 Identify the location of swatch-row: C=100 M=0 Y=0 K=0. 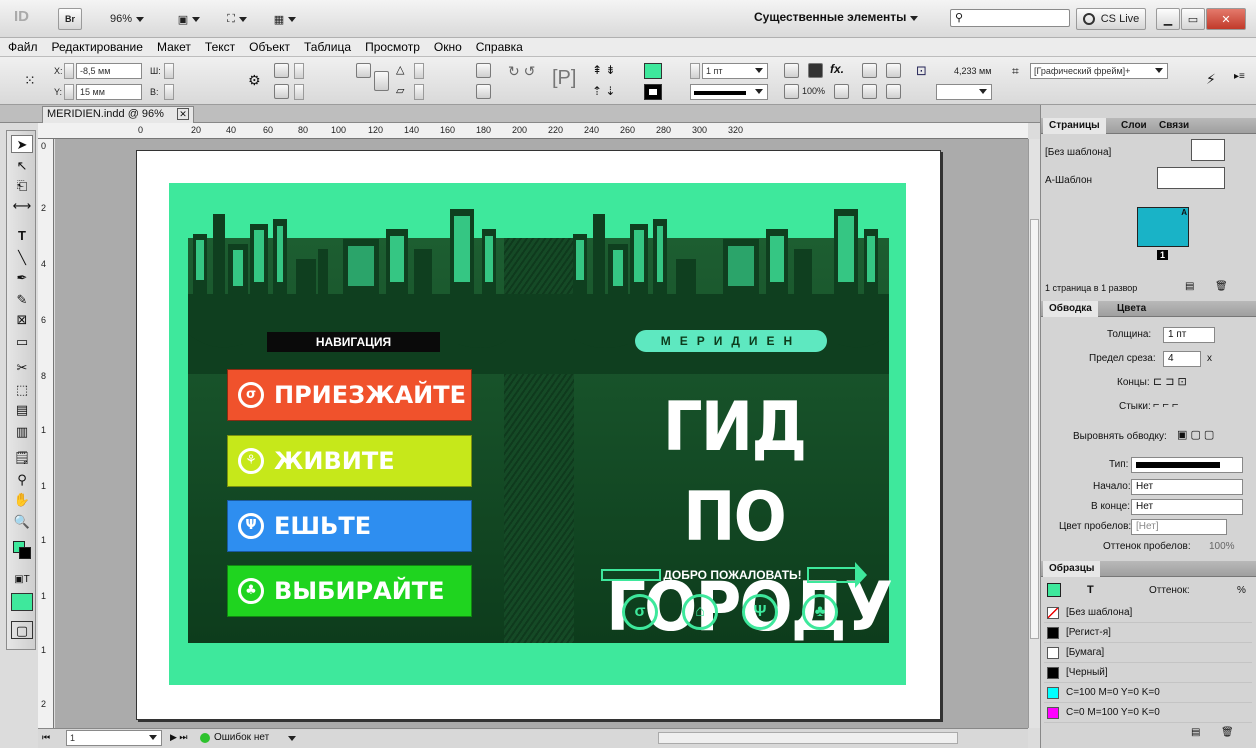
(1148, 693).